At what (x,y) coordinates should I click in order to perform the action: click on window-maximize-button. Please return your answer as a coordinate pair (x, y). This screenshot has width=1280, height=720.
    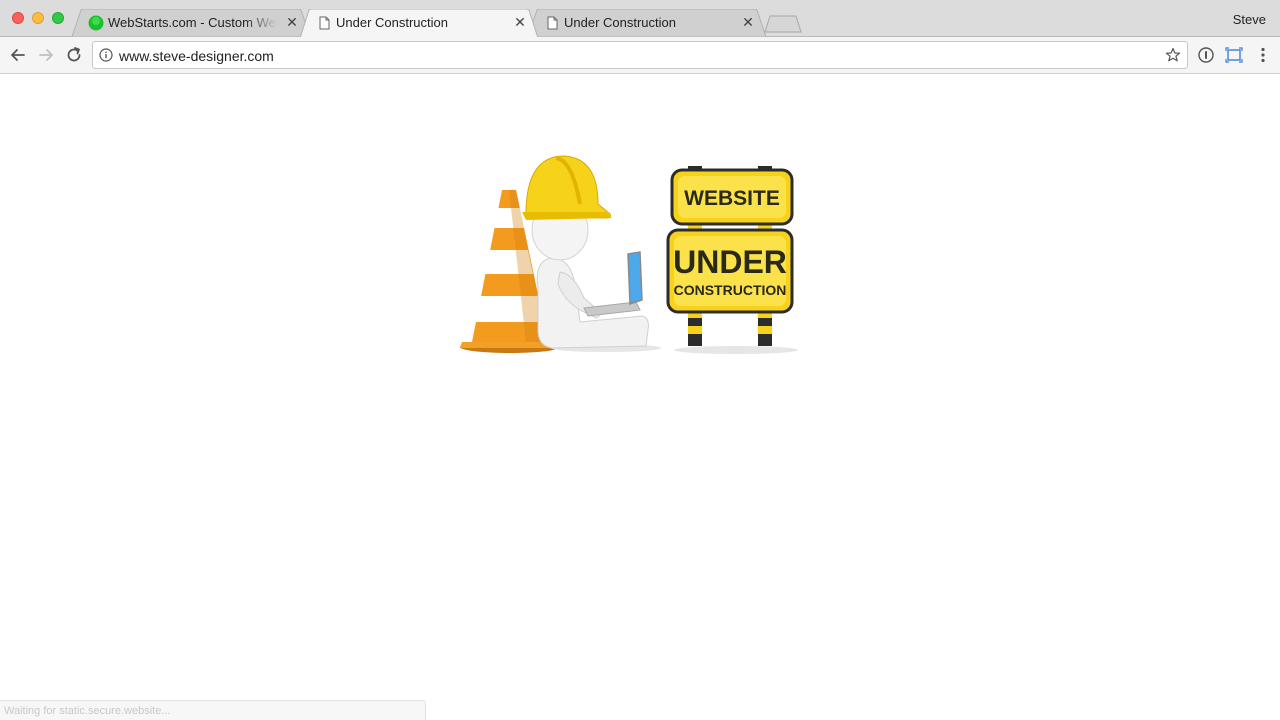
    Looking at the image, I should click on (58, 18).